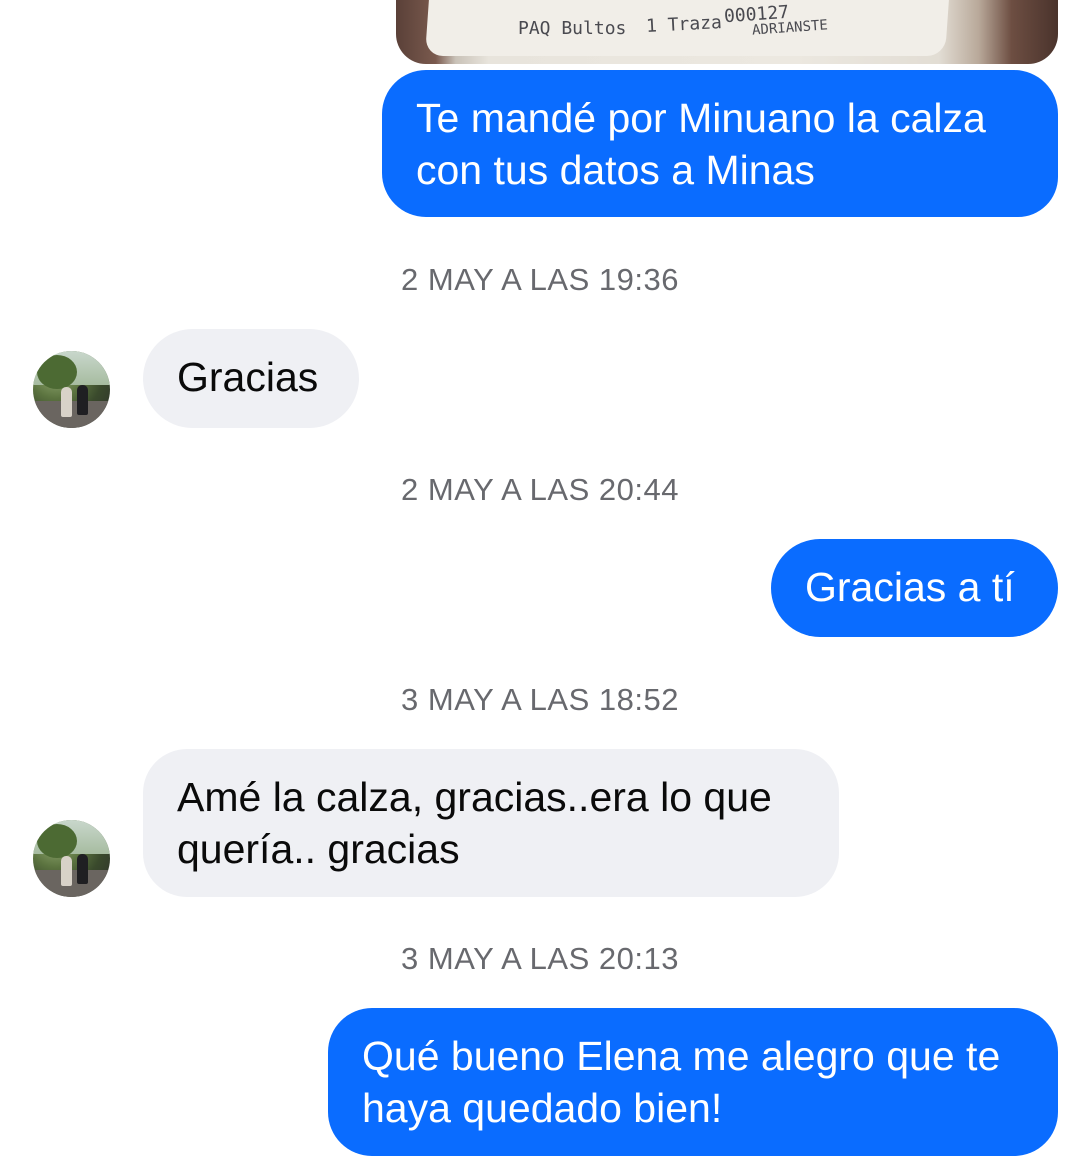 This screenshot has width=1080, height=1159. I want to click on message-timestamp: 2 MAY A LAS 20:44, so click(540, 489).